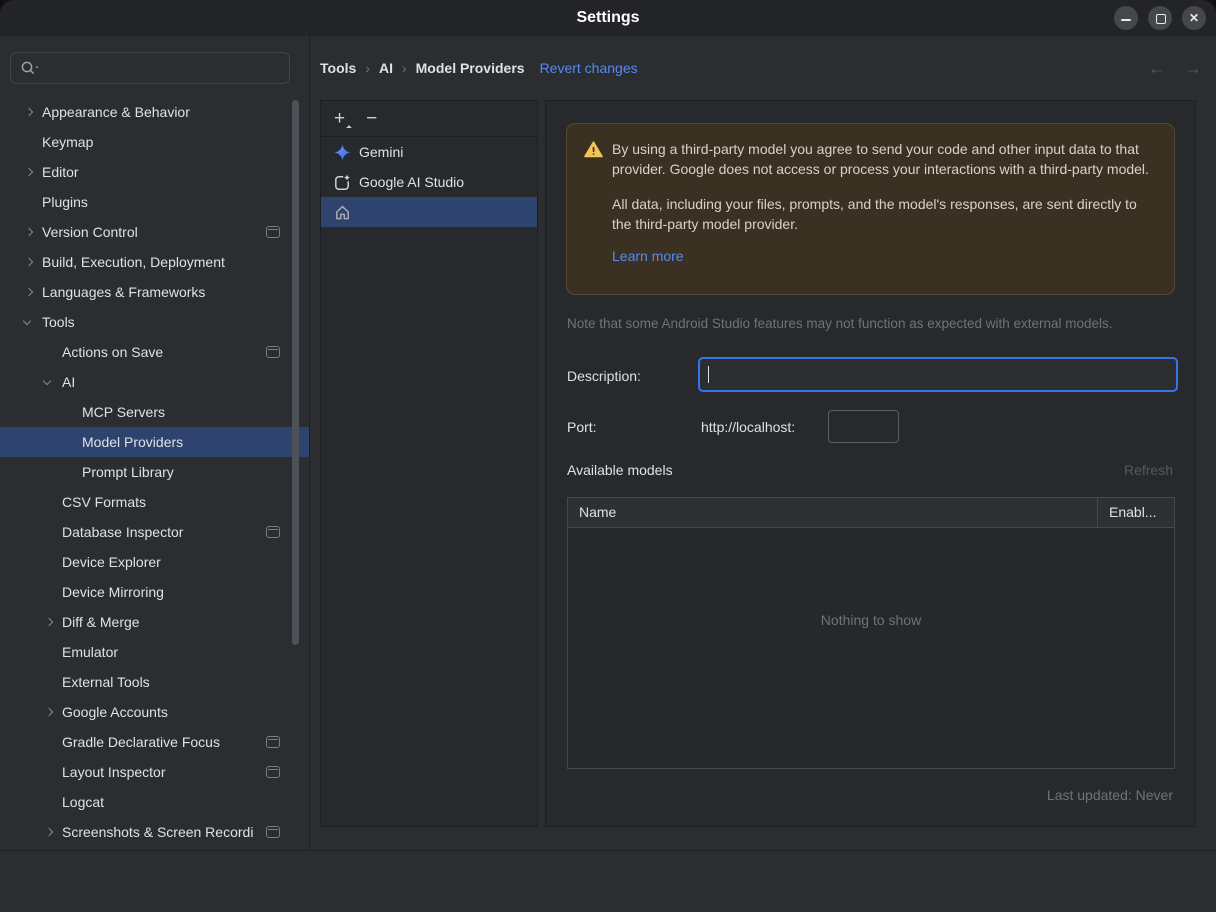 The width and height of the screenshot is (1216, 912). I want to click on available-models-table: Name Enabl... Nothing to show, so click(871, 633).